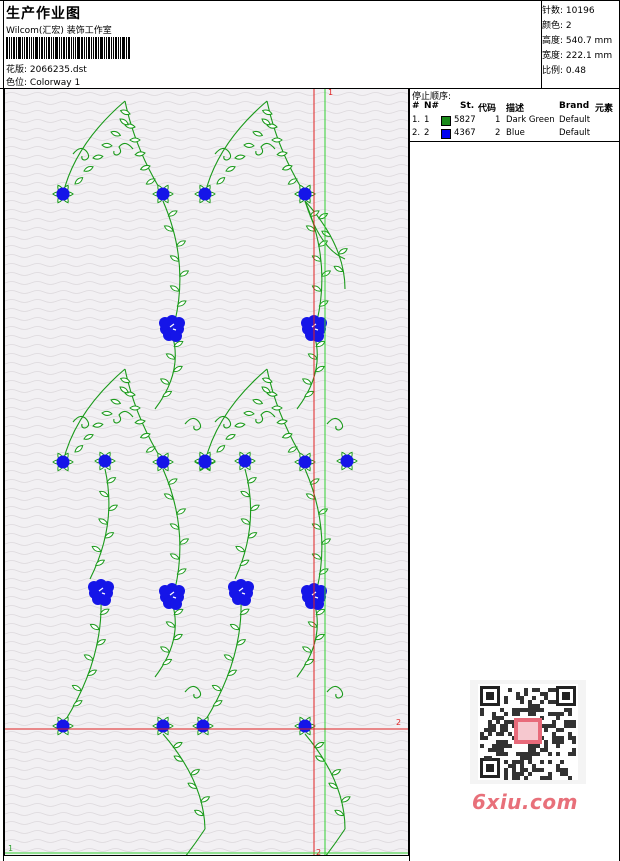  What do you see at coordinates (557, 26) in the screenshot?
I see `spec-colors: 颜色: 2` at bounding box center [557, 26].